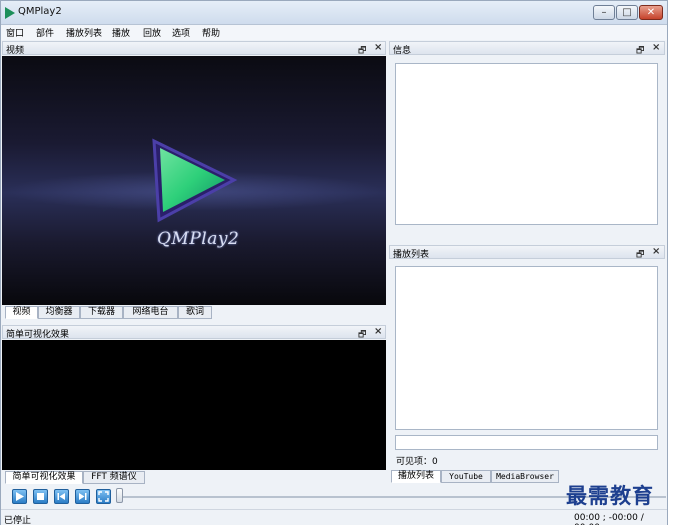 The height and width of the screenshot is (525, 685). I want to click on menu-play: 播放, so click(121, 32).